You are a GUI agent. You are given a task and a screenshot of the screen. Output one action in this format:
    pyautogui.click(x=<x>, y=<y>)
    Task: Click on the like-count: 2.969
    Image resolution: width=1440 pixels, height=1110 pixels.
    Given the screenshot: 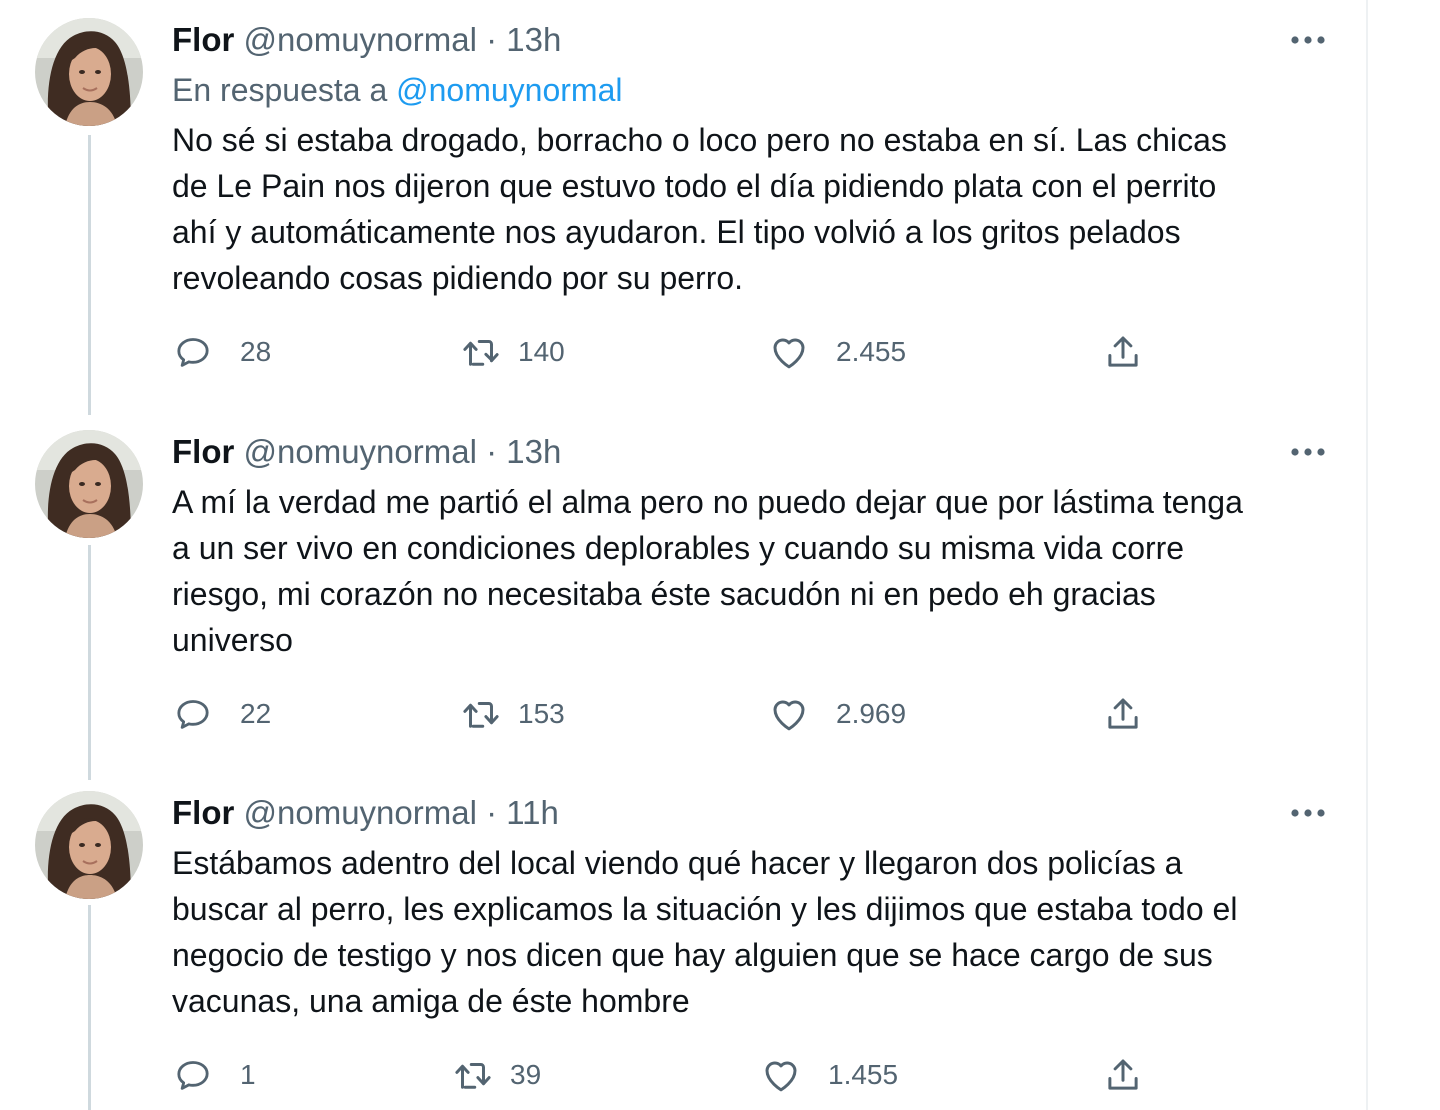 What is the action you would take?
    pyautogui.click(x=871, y=713)
    